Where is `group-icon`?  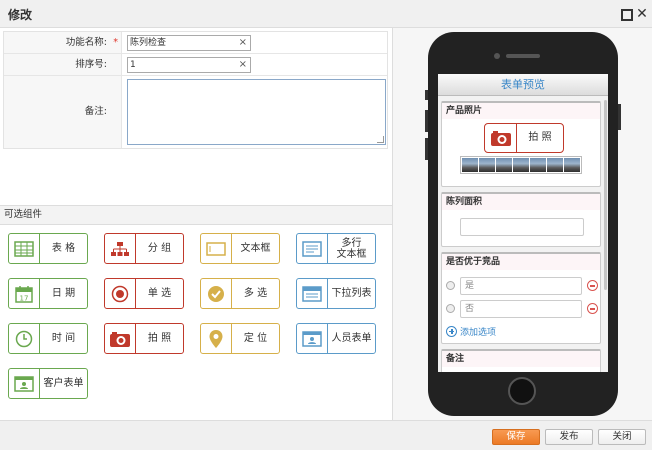
group-icon is located at coordinates (120, 248).